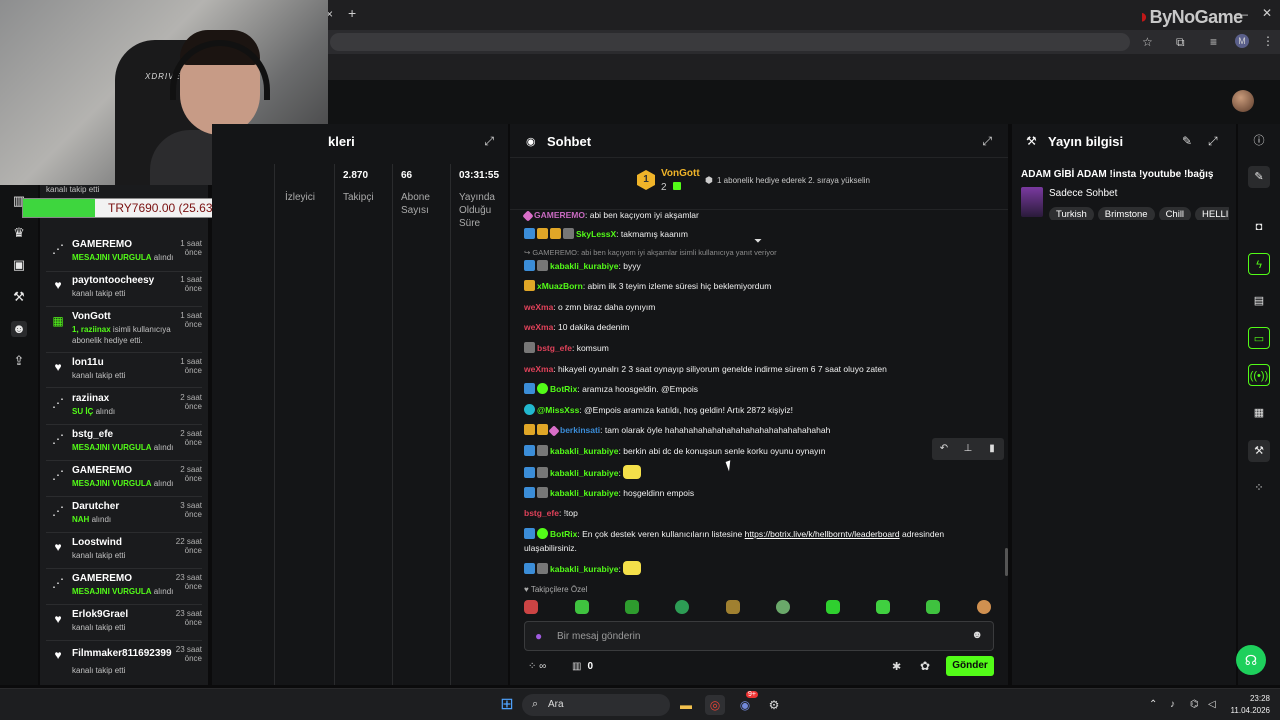  Describe the element at coordinates (1267, 13) in the screenshot. I see `window-close-icon: ✕` at that location.